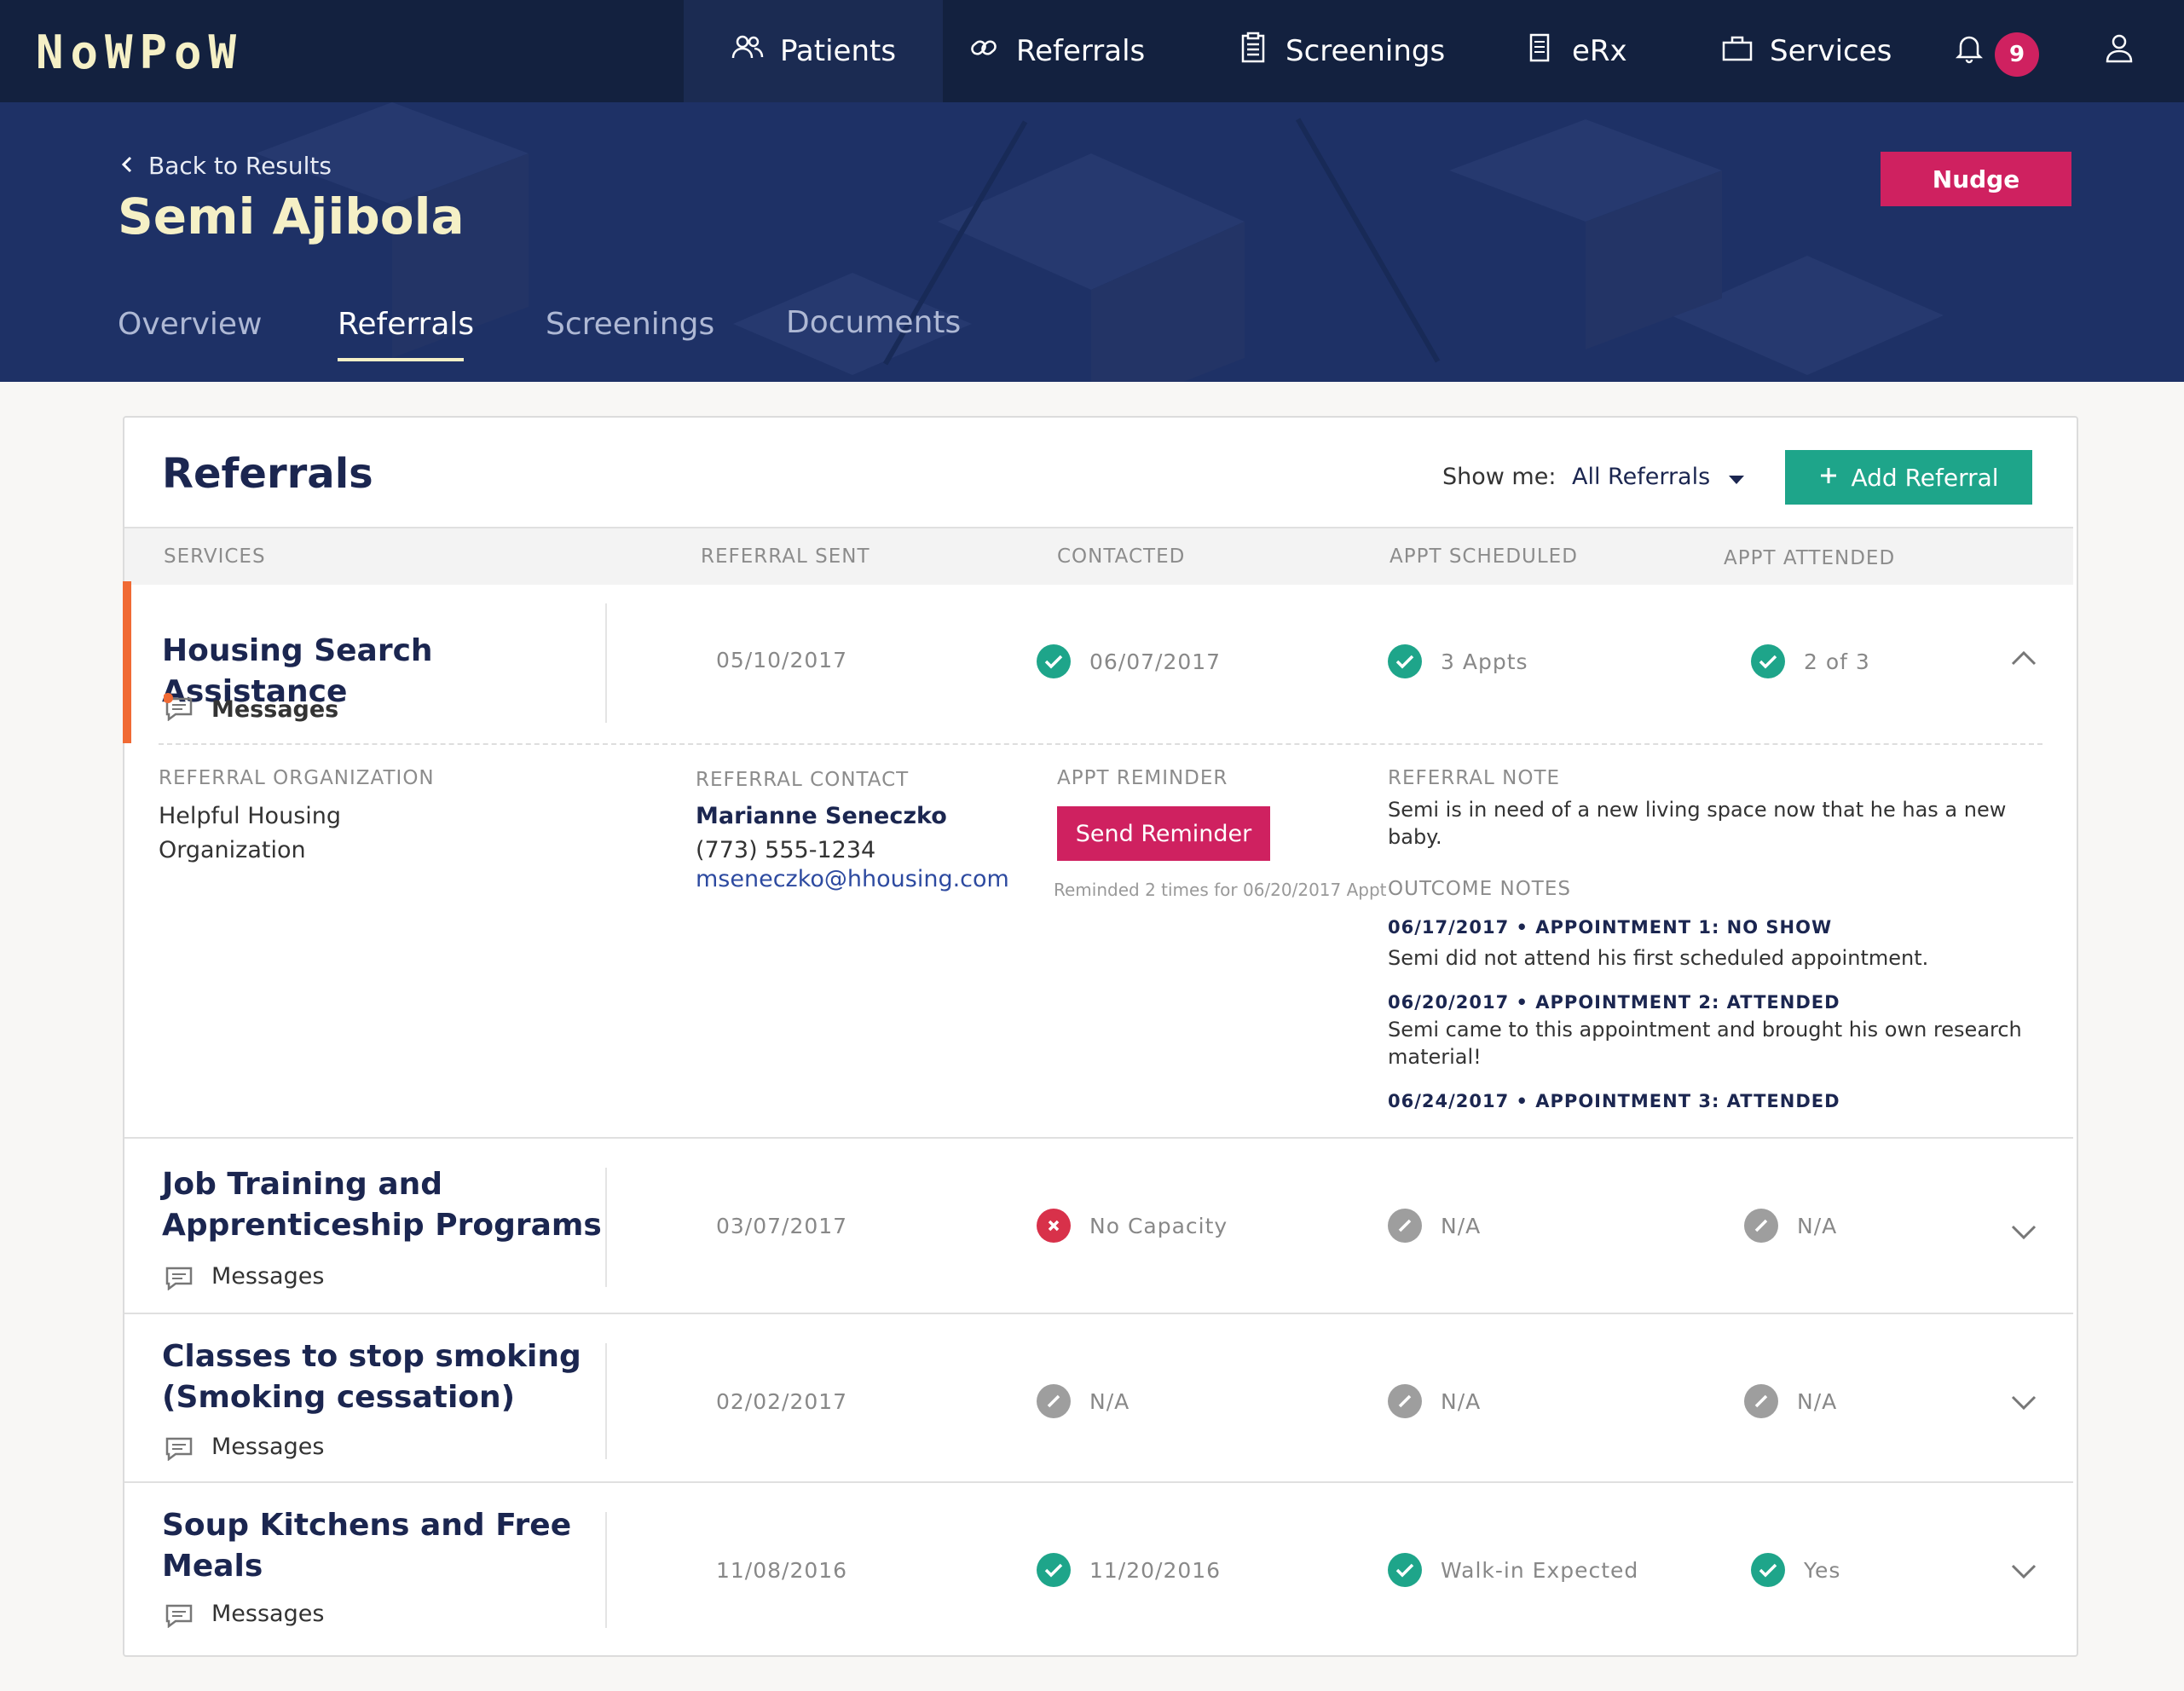 The height and width of the screenshot is (1691, 2184). I want to click on x-circle-icon, so click(1054, 1226).